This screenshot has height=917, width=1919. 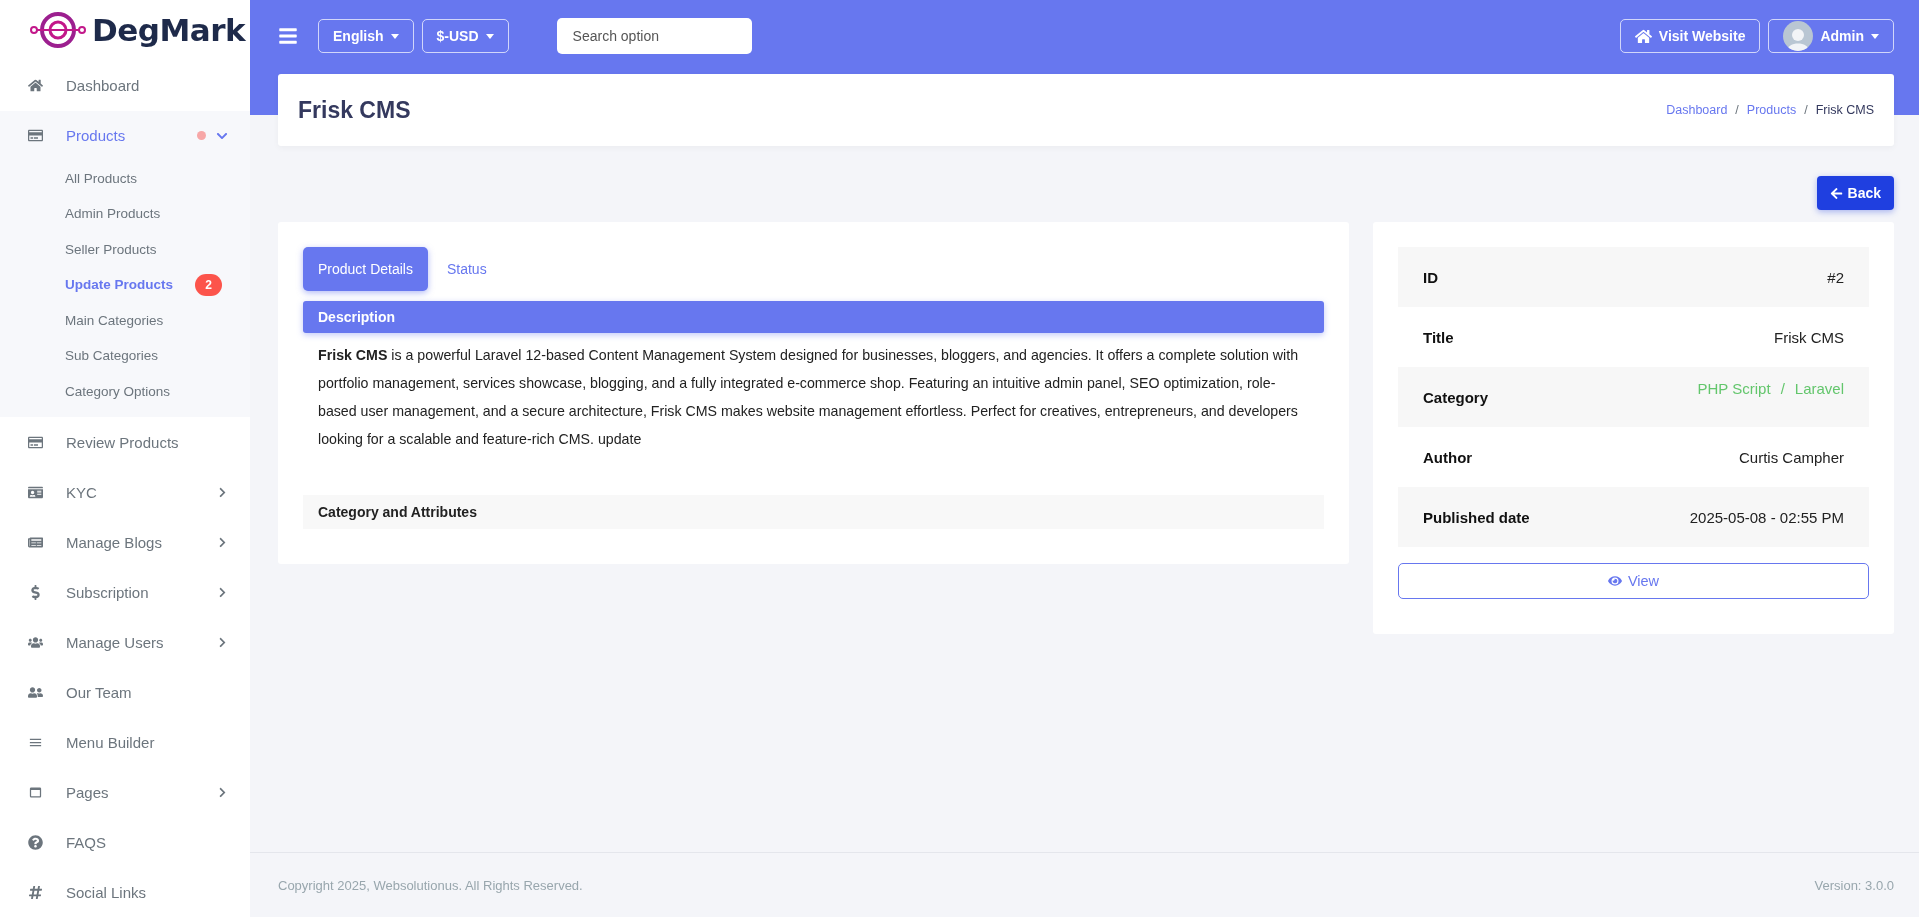 I want to click on view-button: View, so click(x=1633, y=581).